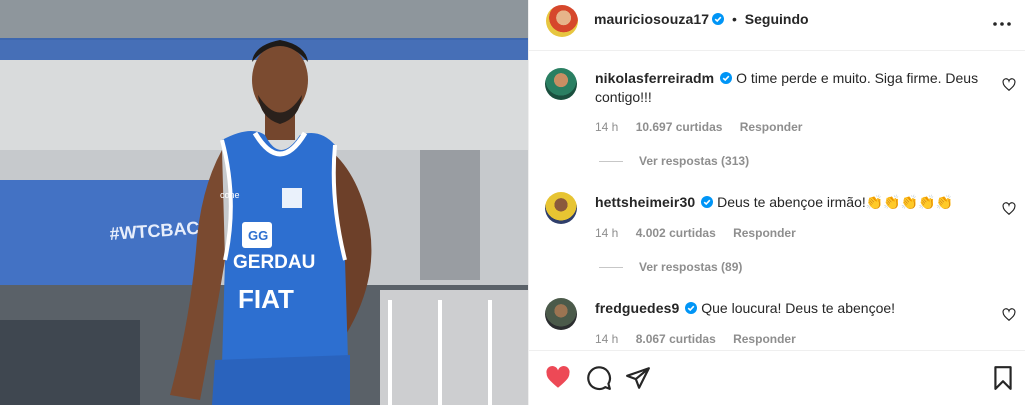 The width and height of the screenshot is (1025, 405). What do you see at coordinates (676, 339) in the screenshot?
I see `comment-likes: 8.067 curtidas` at bounding box center [676, 339].